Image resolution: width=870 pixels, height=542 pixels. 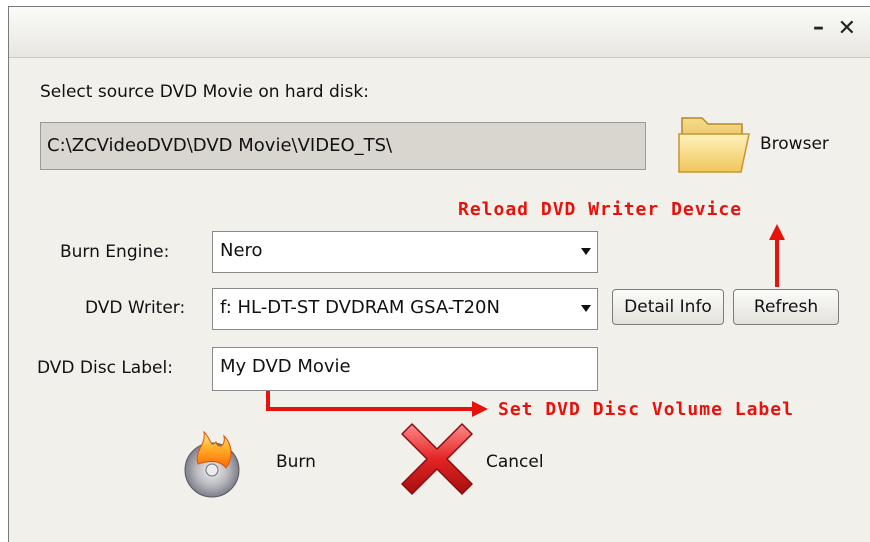 What do you see at coordinates (204, 92) in the screenshot?
I see `source-label: Select source DVD Movie on hard disk:` at bounding box center [204, 92].